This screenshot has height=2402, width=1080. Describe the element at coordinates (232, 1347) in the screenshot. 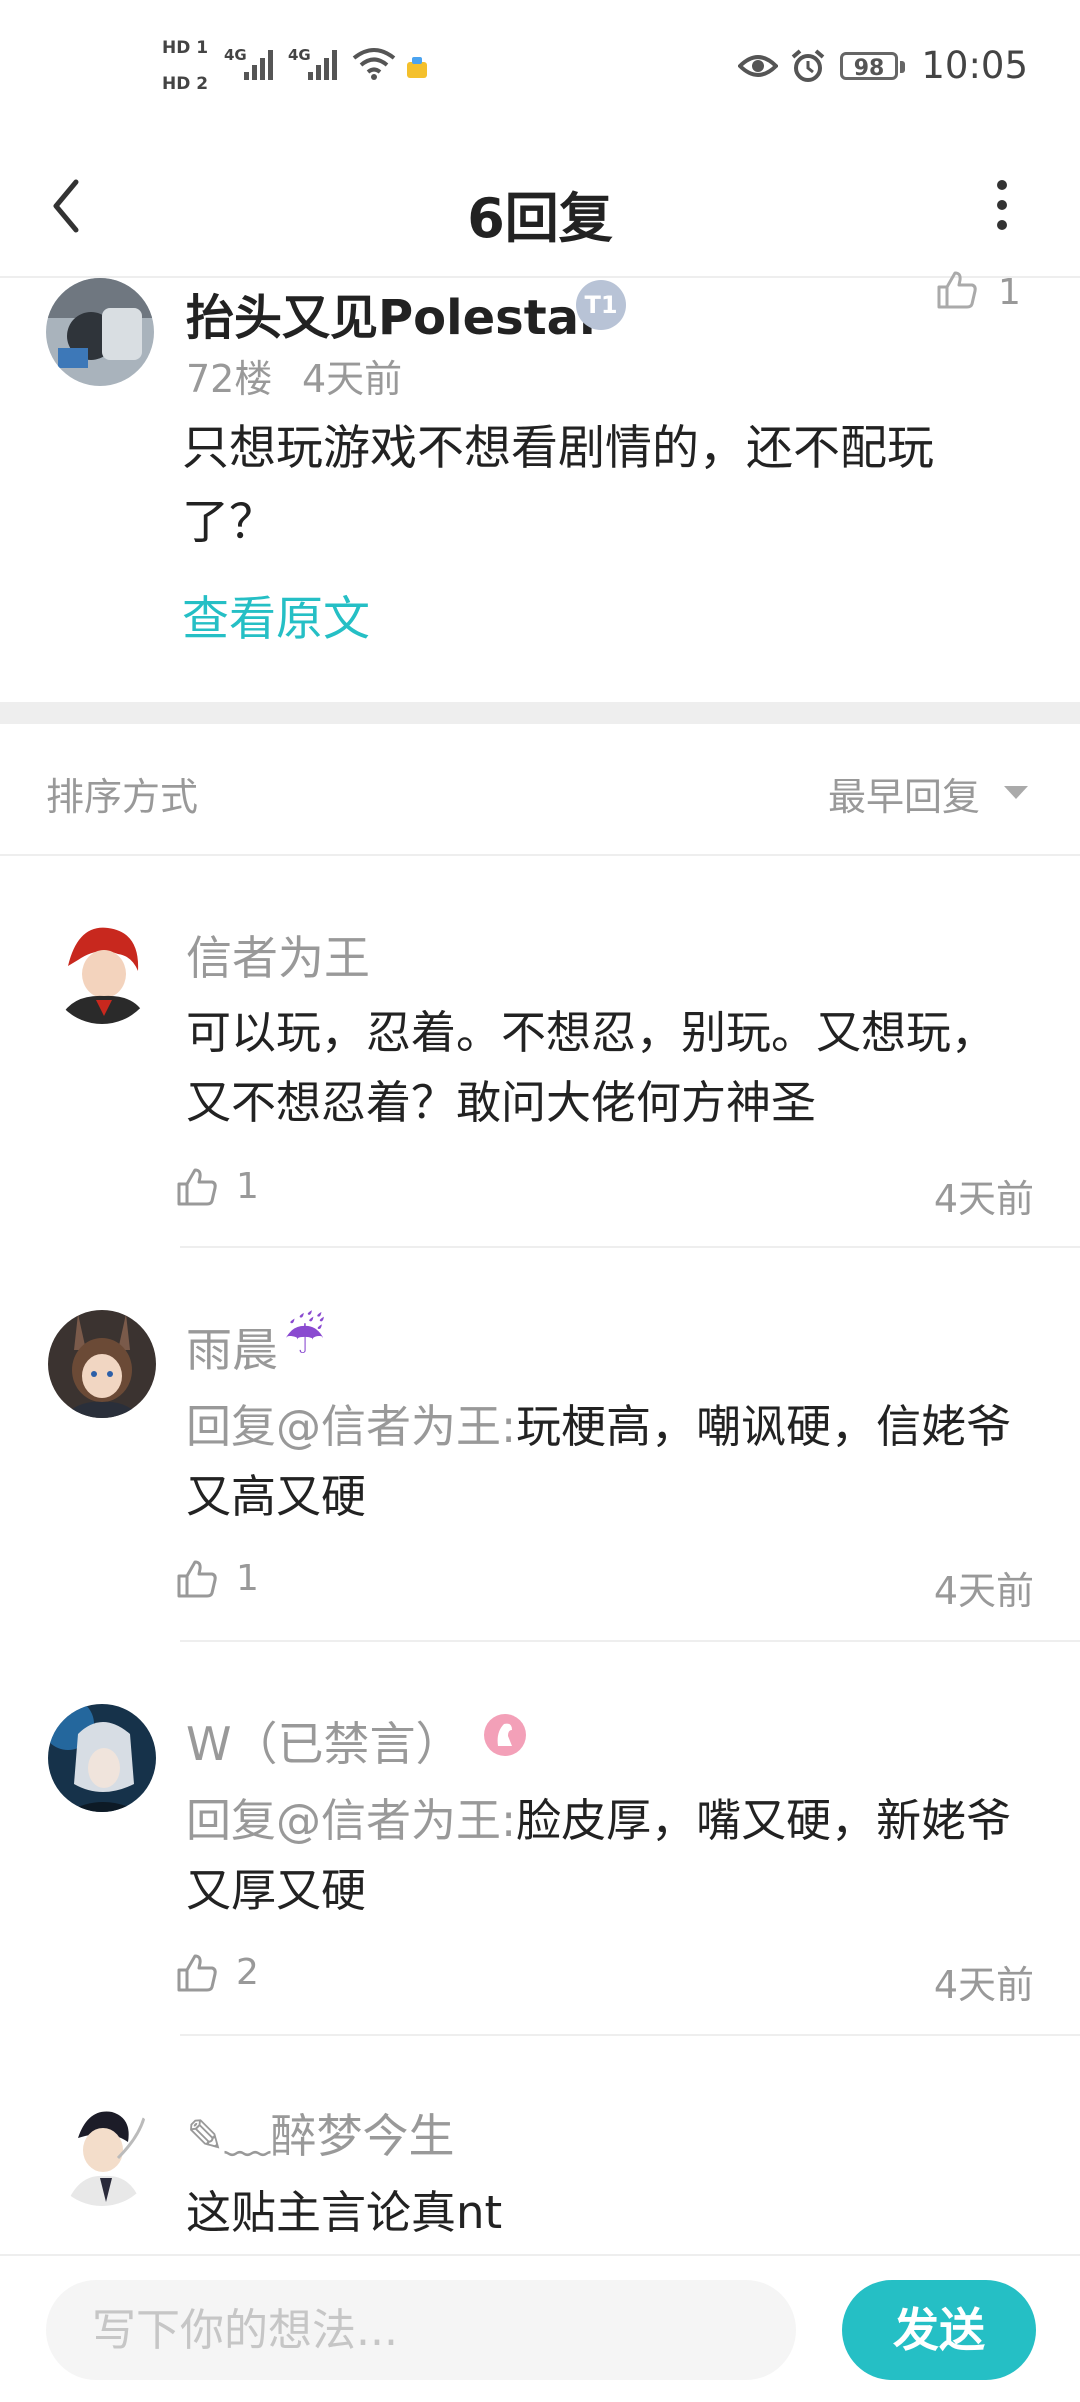

I see `commenter-name: 雨晨` at that location.